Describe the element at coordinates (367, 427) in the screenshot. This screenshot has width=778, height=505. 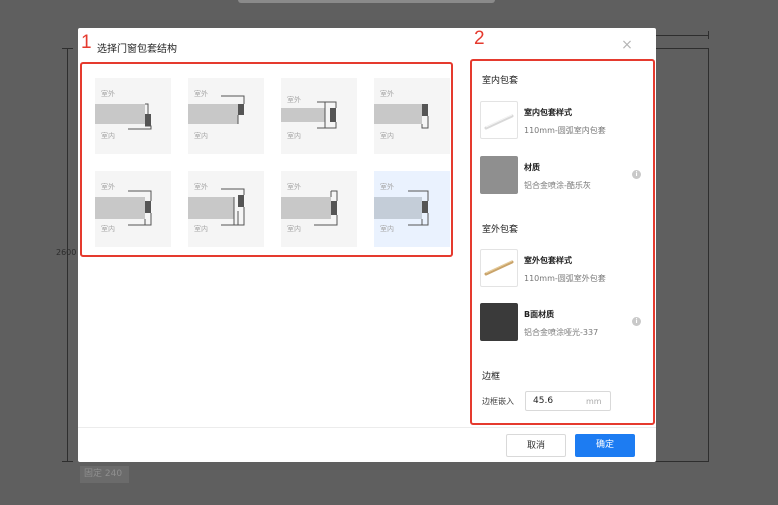
I see `footer-divider` at that location.